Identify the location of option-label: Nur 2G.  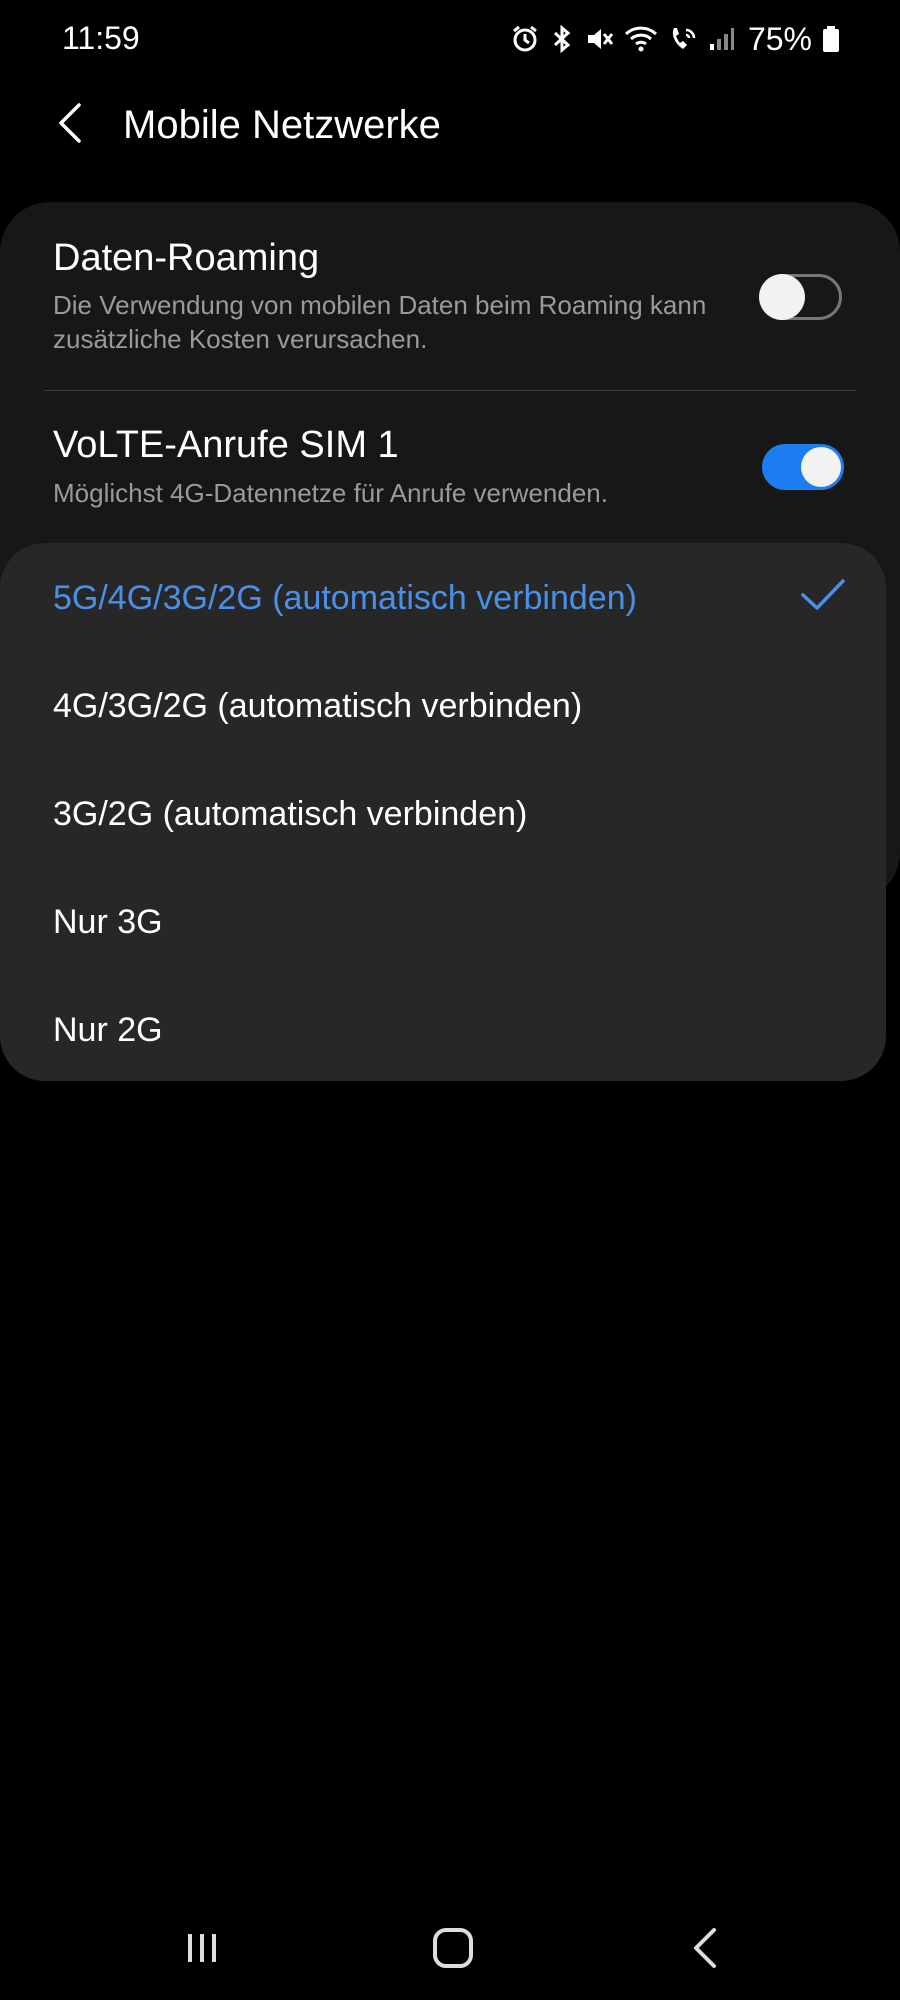
(108, 1030).